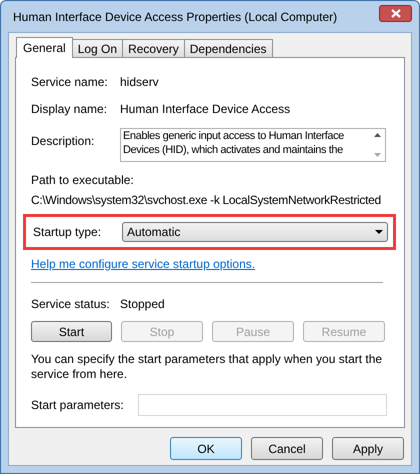  What do you see at coordinates (368, 448) in the screenshot?
I see `dialog-button: Apply` at bounding box center [368, 448].